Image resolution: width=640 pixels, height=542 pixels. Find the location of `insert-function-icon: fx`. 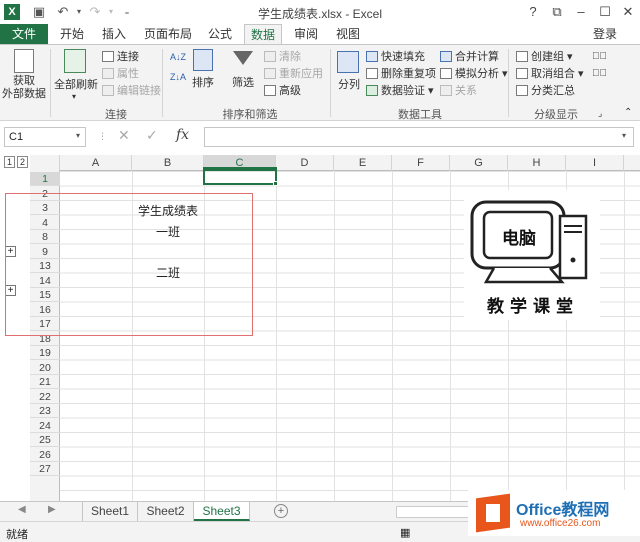

insert-function-icon: fx is located at coordinates (182, 135).